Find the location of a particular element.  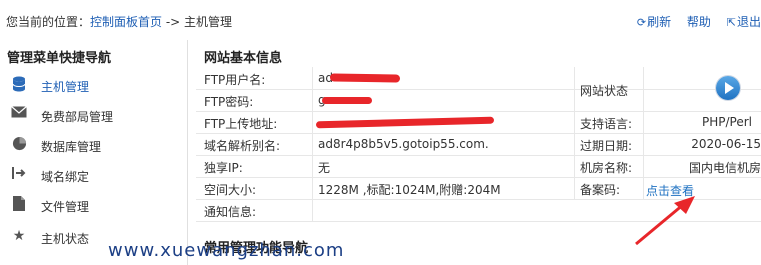

ftp-username-label: FTP用户名: is located at coordinates (235, 80).